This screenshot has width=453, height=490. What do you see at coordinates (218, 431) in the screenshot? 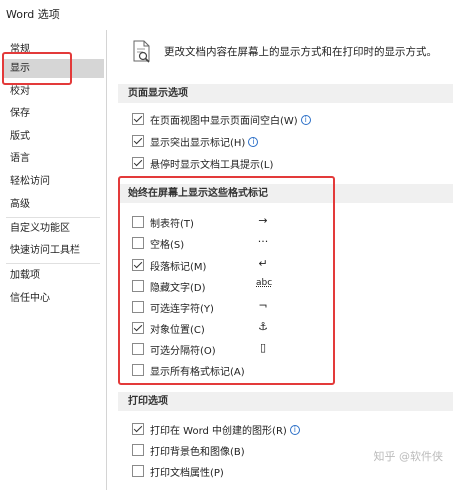
I see `option-label: 打印在 Word 中创建的图形(R)` at bounding box center [218, 431].